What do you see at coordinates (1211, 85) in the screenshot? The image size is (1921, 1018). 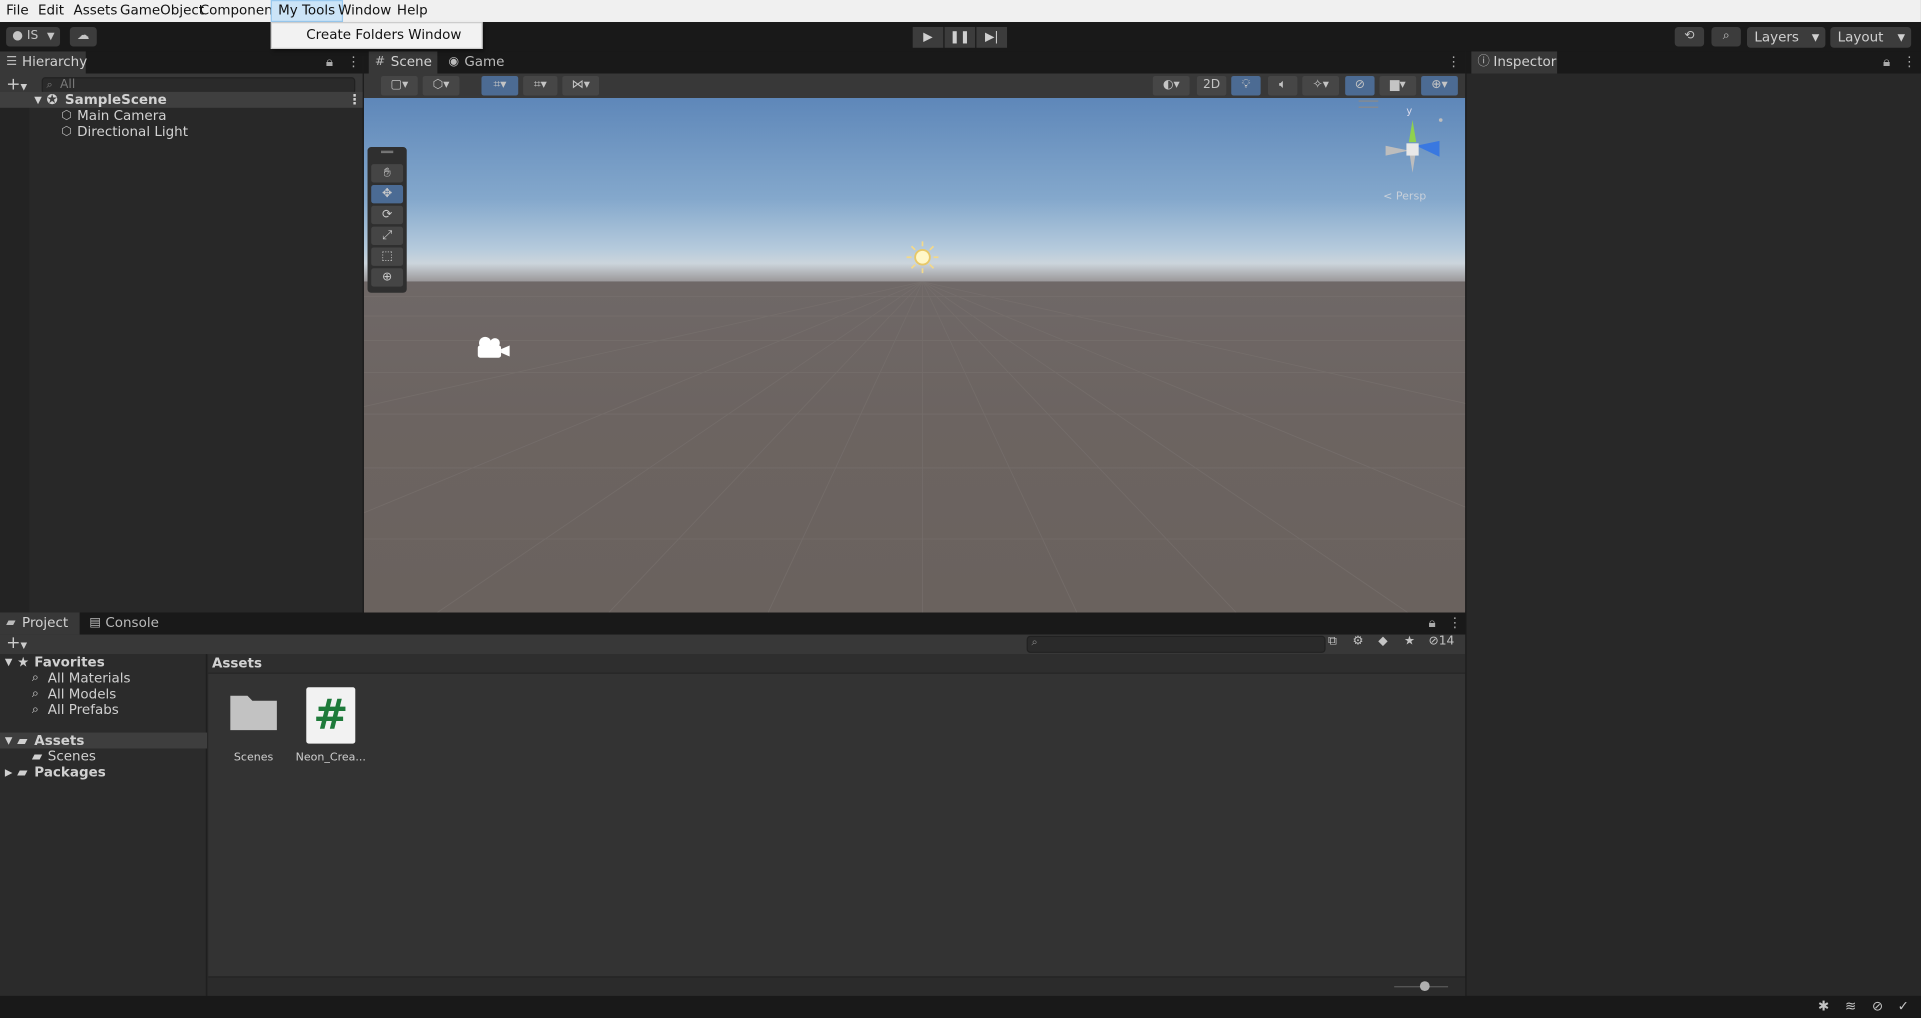 I see `toggle-2d-button: 2D` at bounding box center [1211, 85].